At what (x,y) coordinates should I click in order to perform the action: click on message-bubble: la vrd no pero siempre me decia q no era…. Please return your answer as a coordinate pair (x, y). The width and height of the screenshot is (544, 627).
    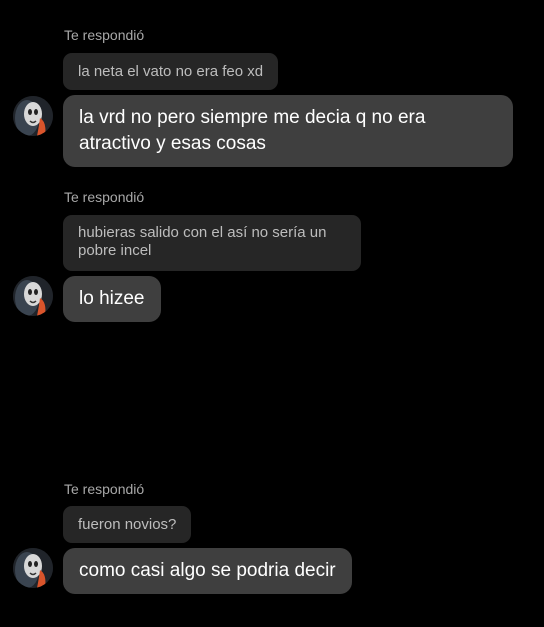
    Looking at the image, I should click on (288, 131).